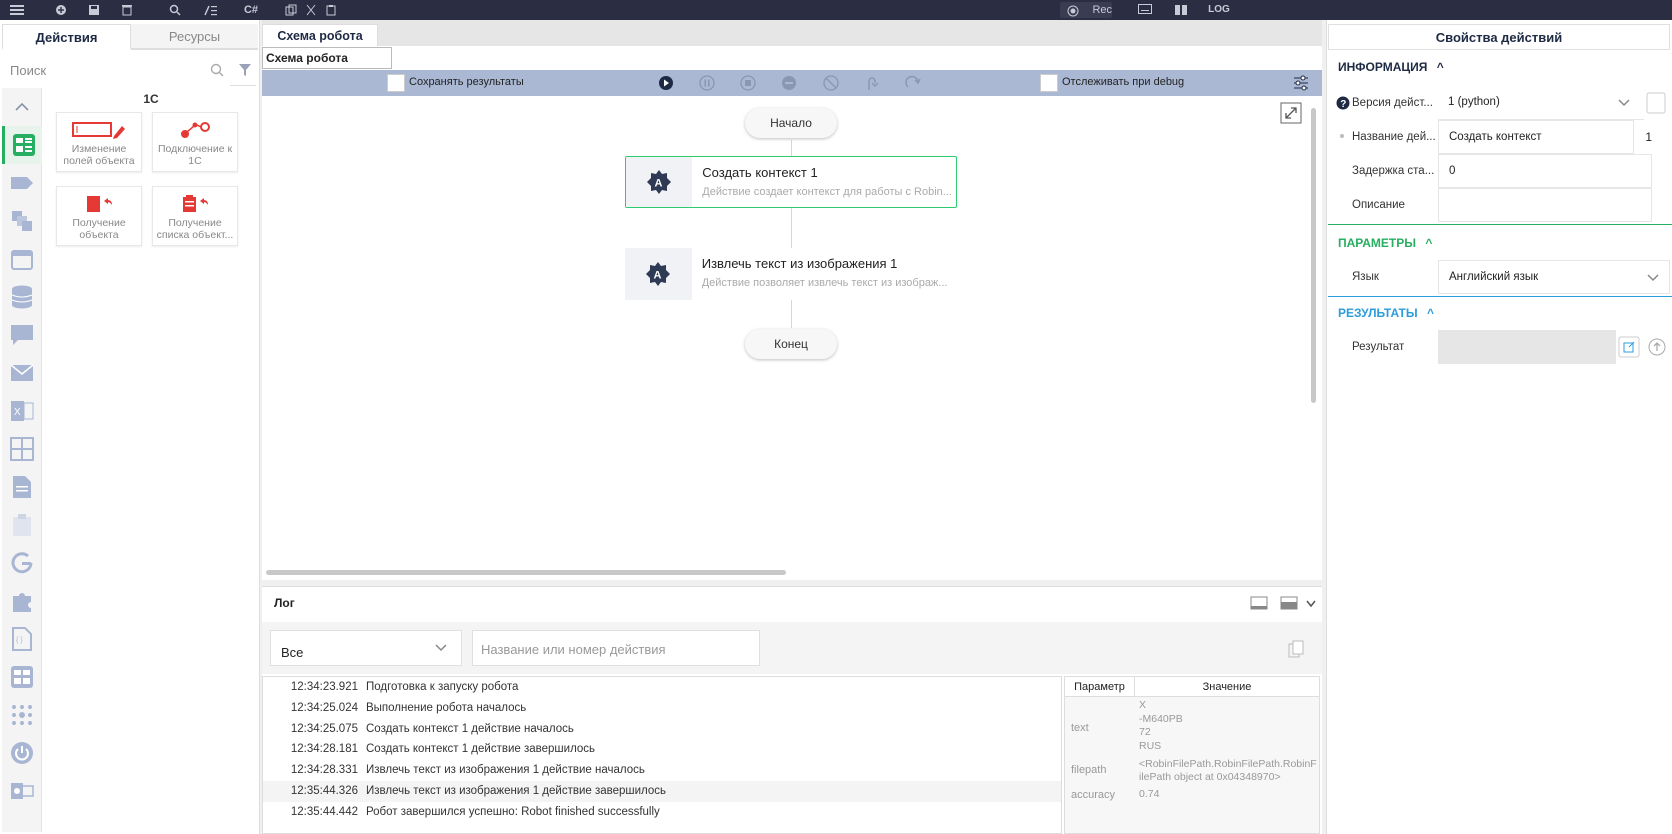 Image resolution: width=1672 pixels, height=834 pixels. I want to click on copy-icon, so click(291, 10).